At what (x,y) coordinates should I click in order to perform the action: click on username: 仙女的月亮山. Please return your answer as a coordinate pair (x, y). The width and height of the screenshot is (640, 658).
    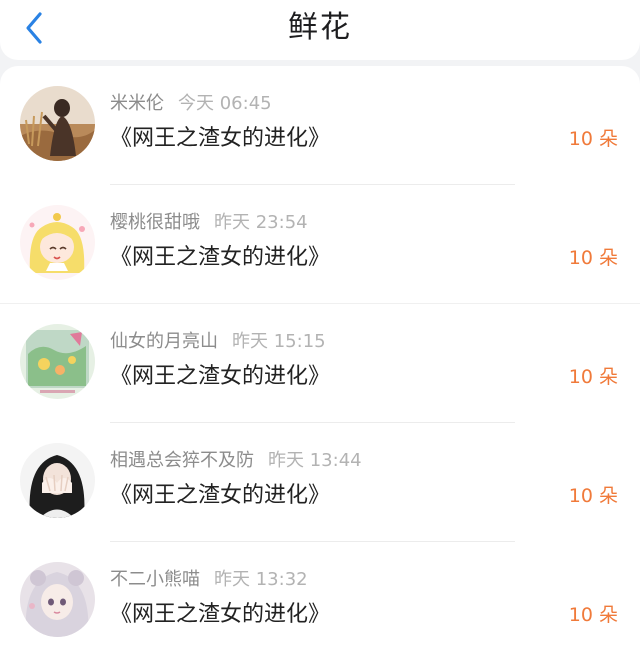
    Looking at the image, I should click on (164, 341).